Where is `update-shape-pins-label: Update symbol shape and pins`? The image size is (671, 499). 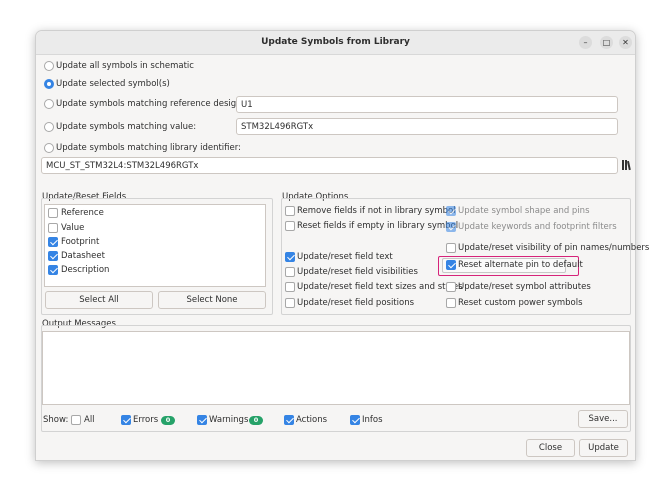 update-shape-pins-label: Update symbol shape and pins is located at coordinates (524, 211).